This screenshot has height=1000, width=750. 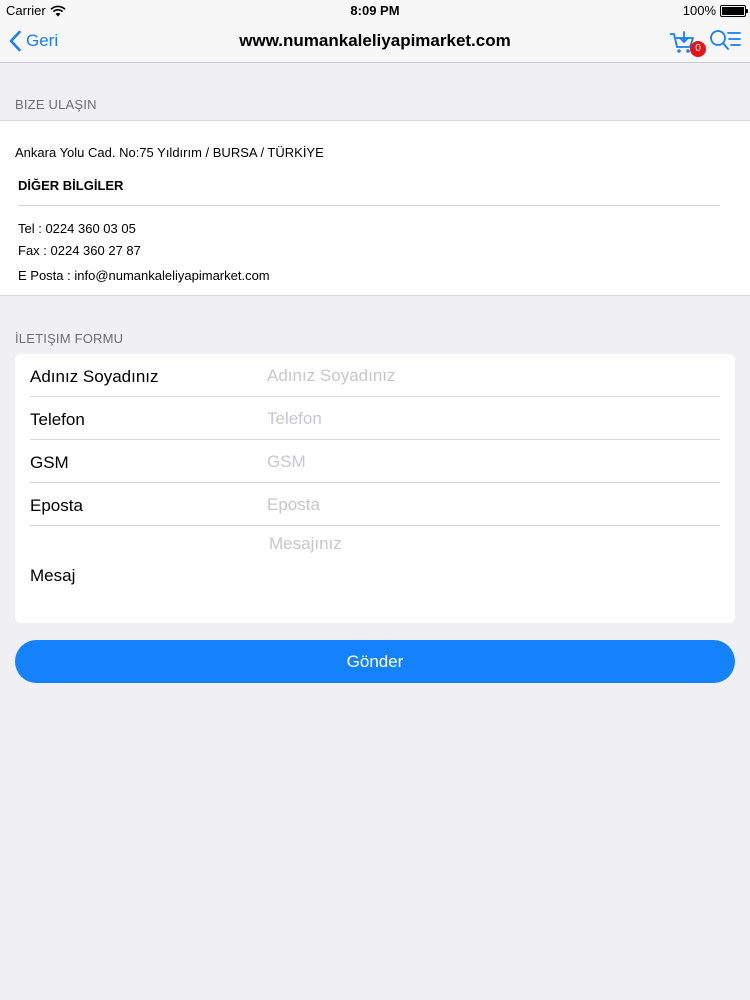 I want to click on contact-divider, so click(x=369, y=205).